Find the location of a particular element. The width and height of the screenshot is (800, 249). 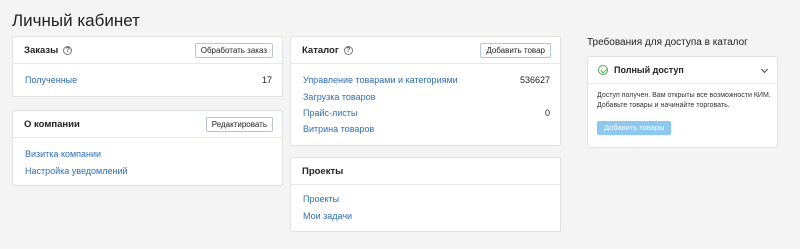

check-circle-icon is located at coordinates (603, 70).